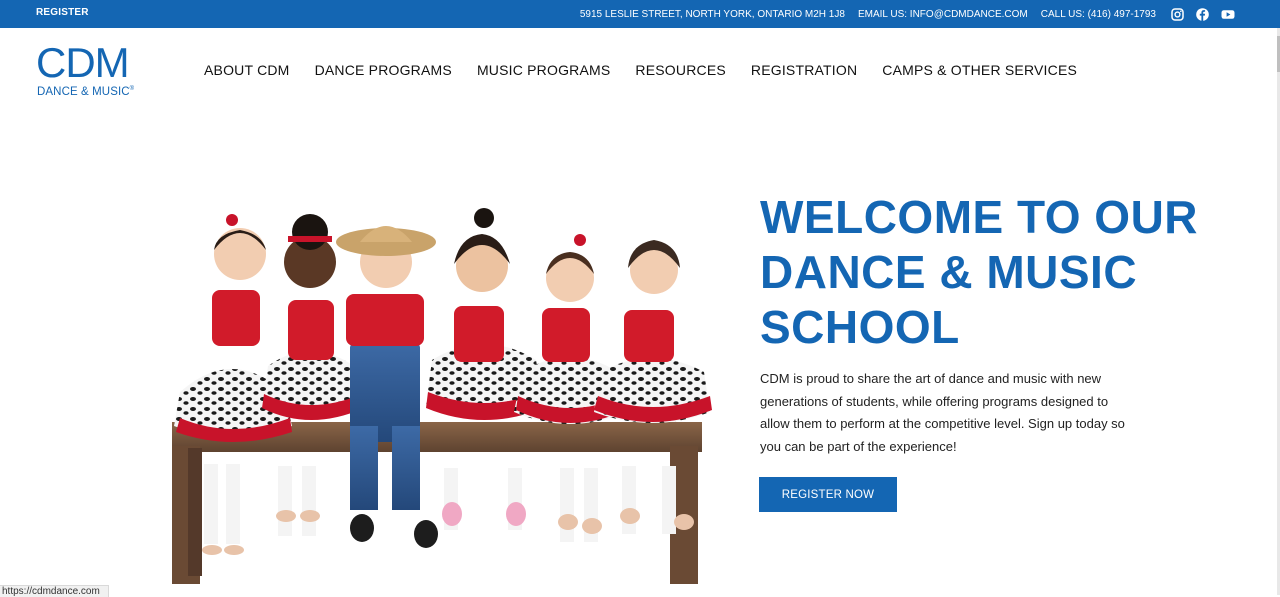  I want to click on headline-line-2: DANCE & MUSIC, so click(949, 272).